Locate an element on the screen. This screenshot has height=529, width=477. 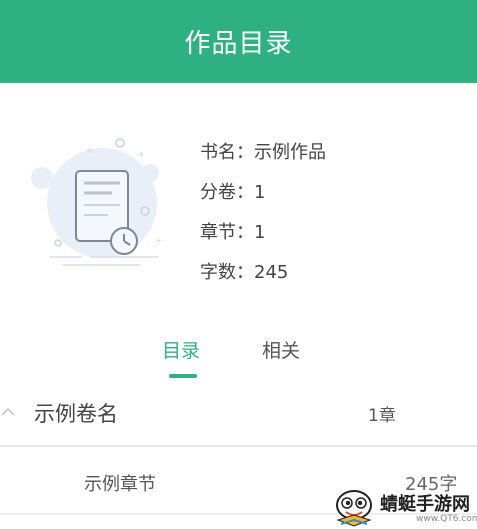
word-count-label: 字数： is located at coordinates (227, 272).